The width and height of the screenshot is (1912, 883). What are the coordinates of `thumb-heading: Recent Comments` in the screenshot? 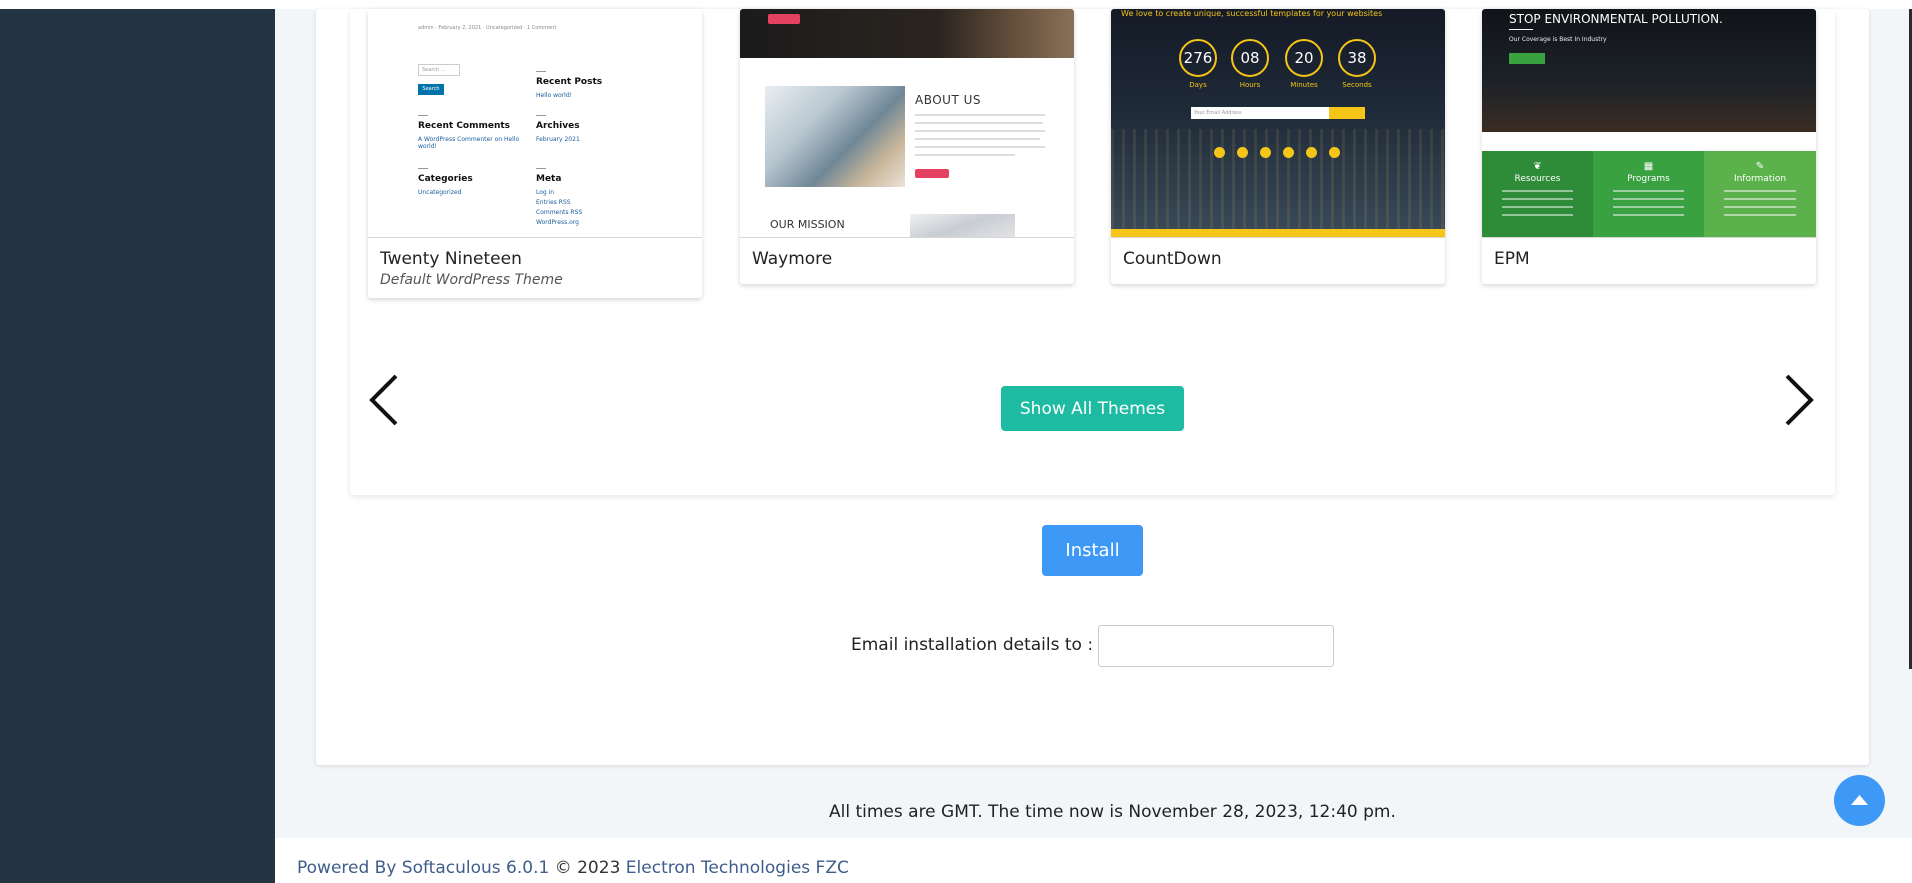 It's located at (464, 126).